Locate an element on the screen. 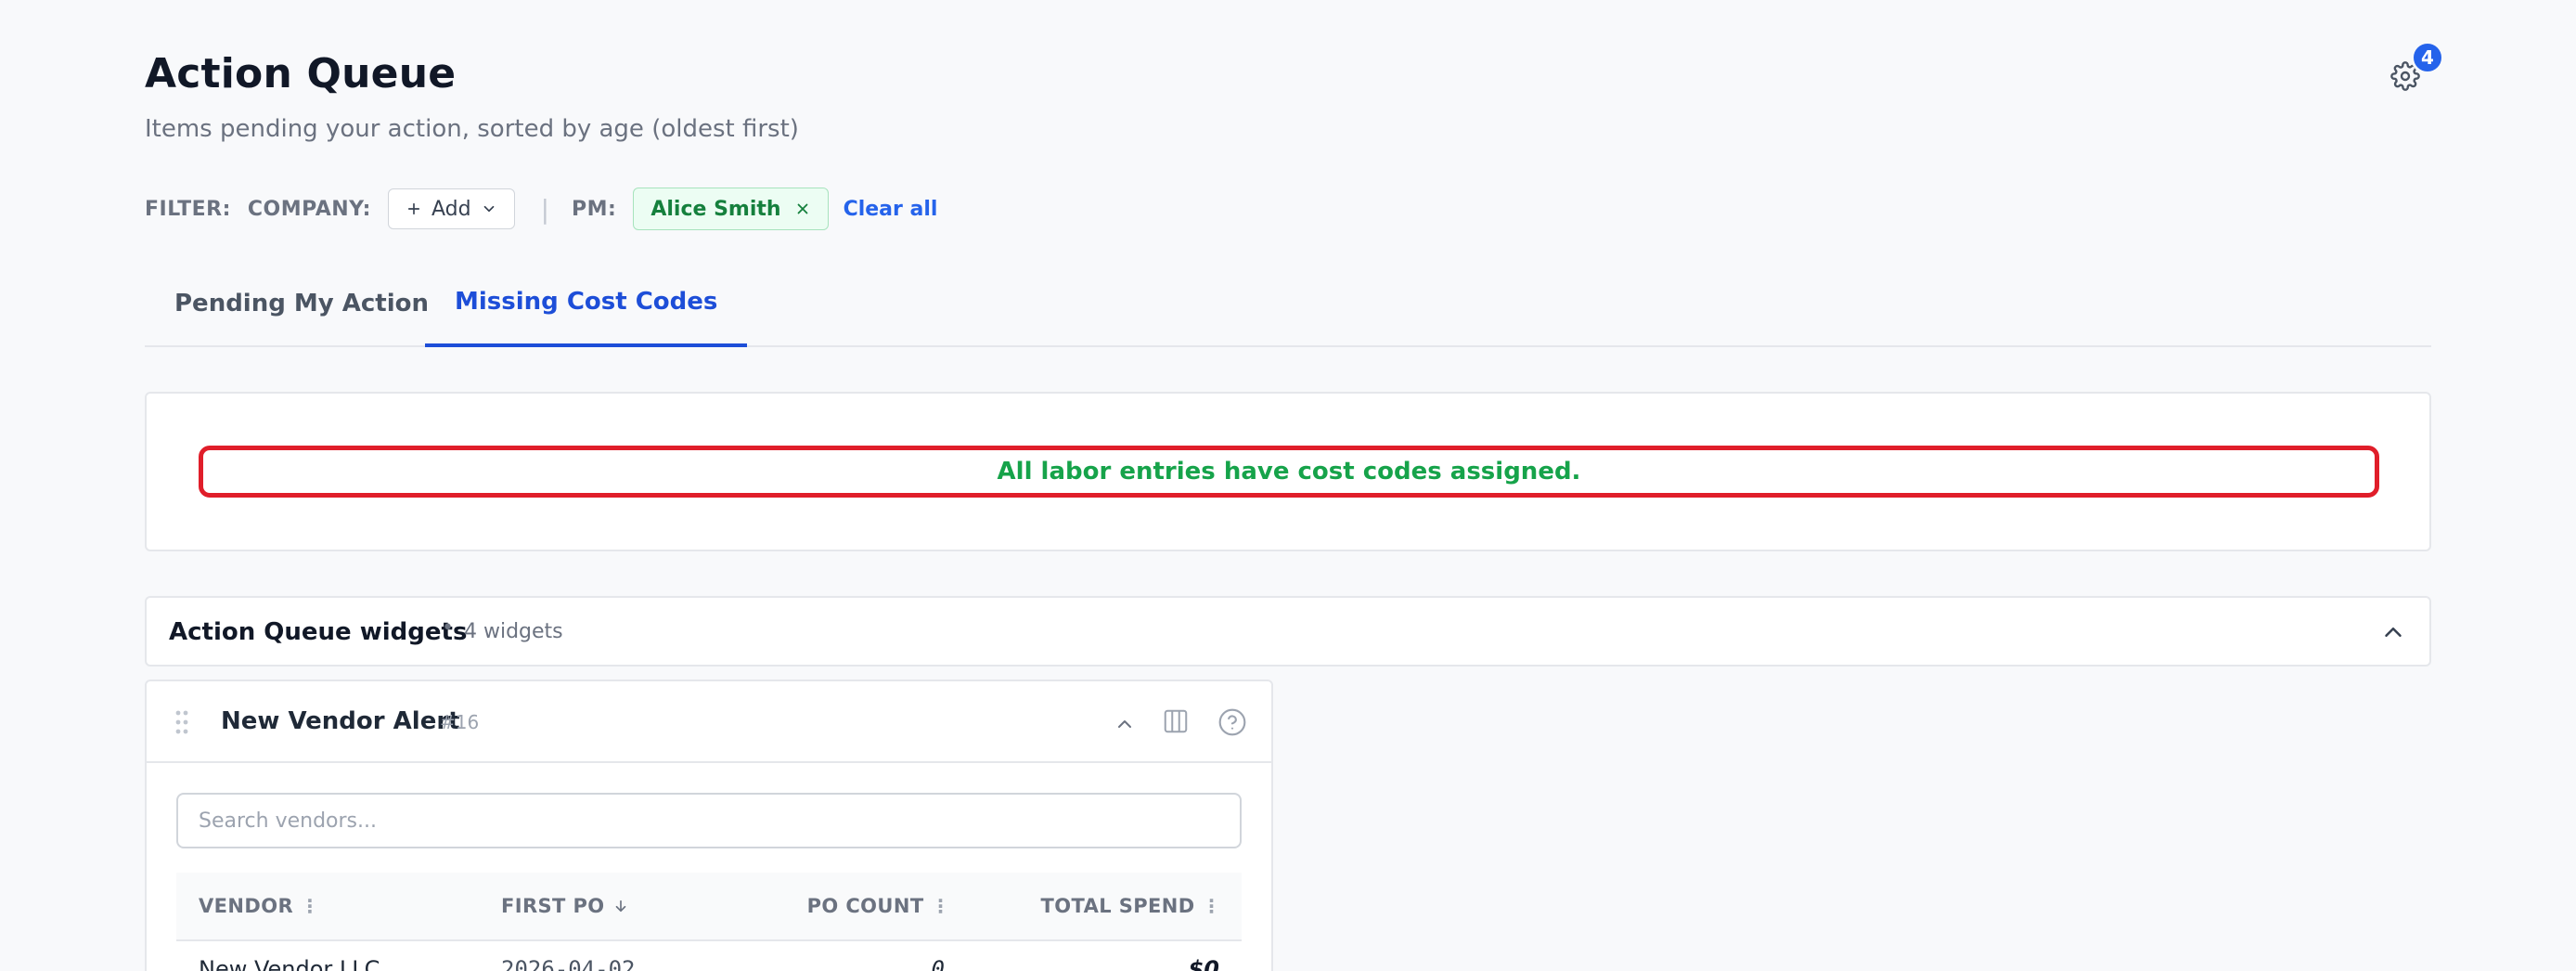 This screenshot has height=971, width=2576. column-header-vendor: VENDOR ⋮ is located at coordinates (259, 906).